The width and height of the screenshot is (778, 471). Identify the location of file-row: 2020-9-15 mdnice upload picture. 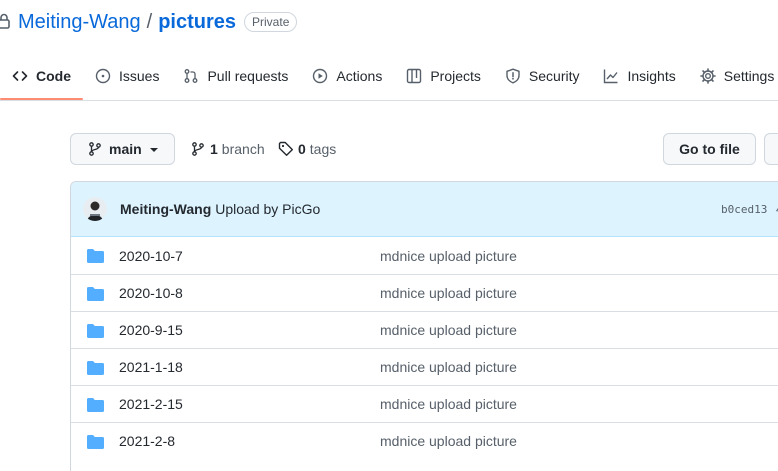
(424, 329).